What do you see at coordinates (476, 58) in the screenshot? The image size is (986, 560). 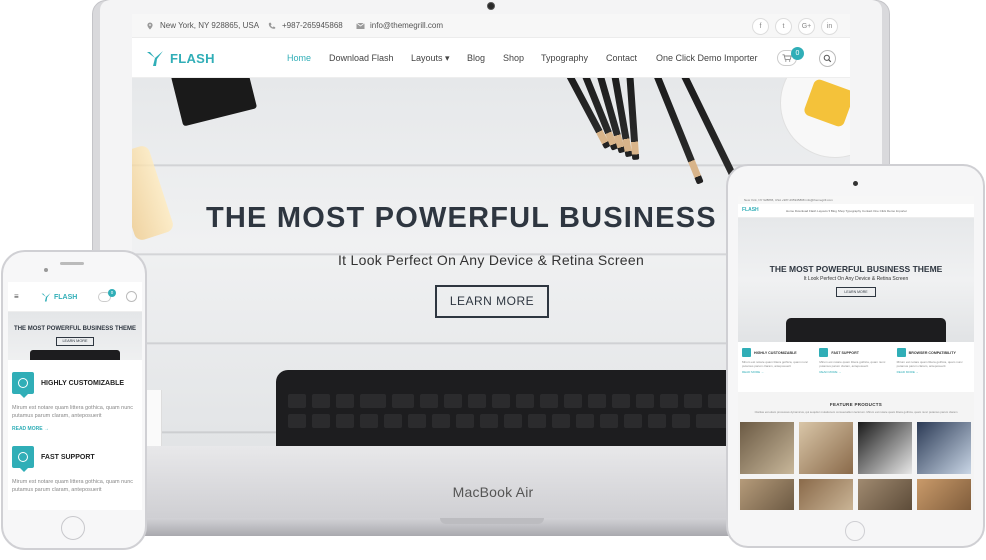 I see `nav-blog: Blog` at bounding box center [476, 58].